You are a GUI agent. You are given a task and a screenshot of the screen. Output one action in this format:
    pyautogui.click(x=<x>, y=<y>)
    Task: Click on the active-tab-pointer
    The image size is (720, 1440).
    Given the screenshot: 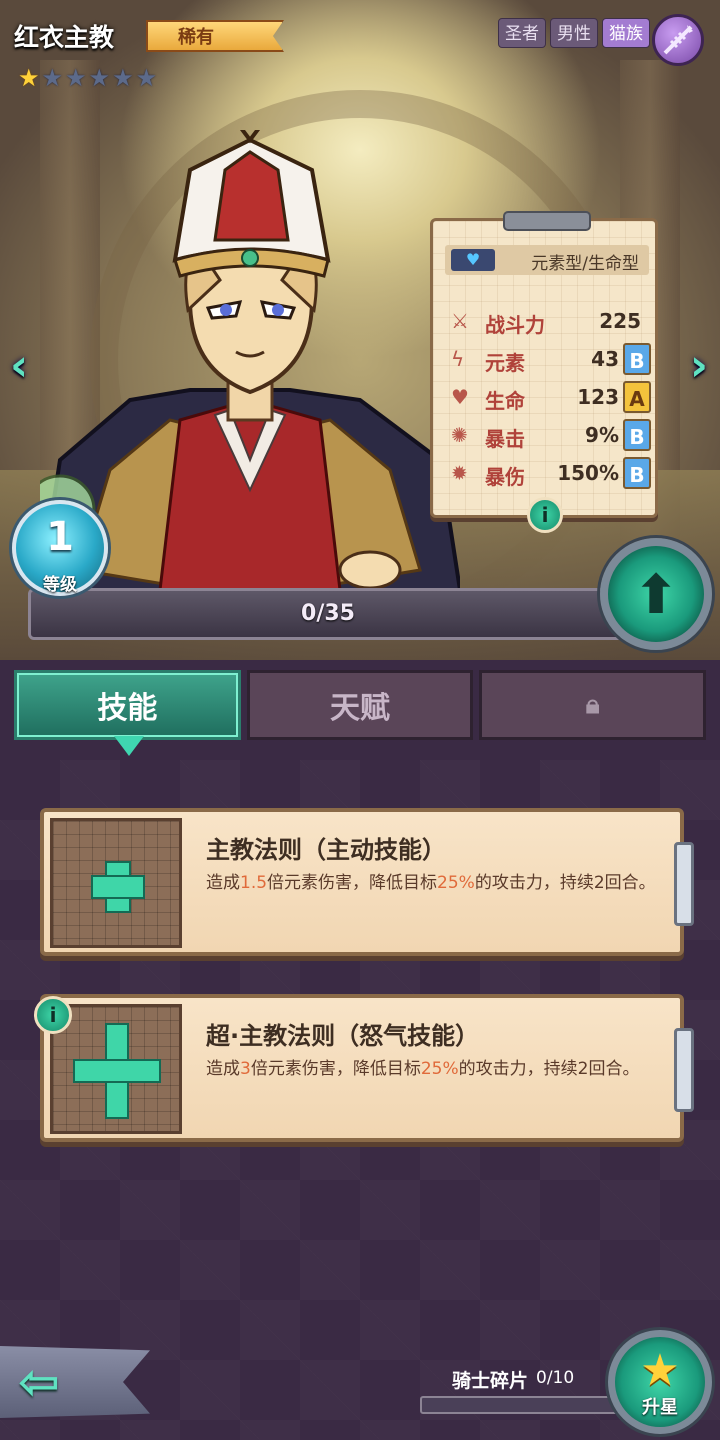 What is the action you would take?
    pyautogui.click(x=129, y=746)
    